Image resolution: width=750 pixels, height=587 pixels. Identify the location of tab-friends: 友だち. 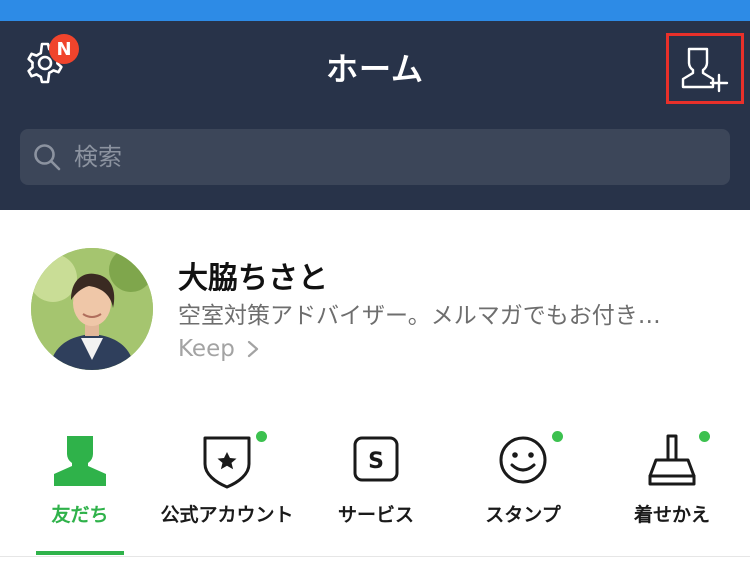
(80, 488).